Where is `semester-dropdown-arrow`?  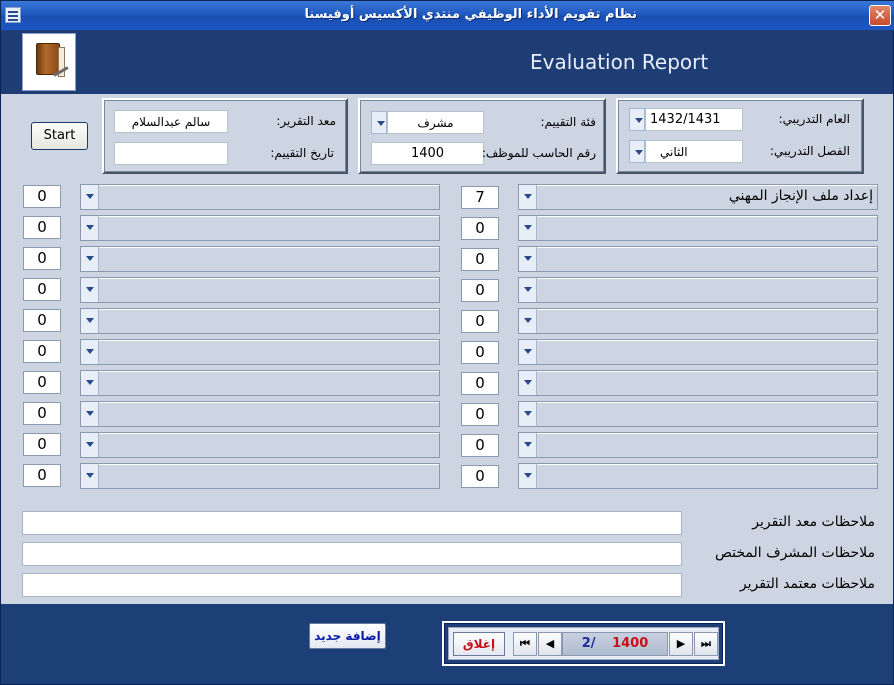 semester-dropdown-arrow is located at coordinates (637, 151).